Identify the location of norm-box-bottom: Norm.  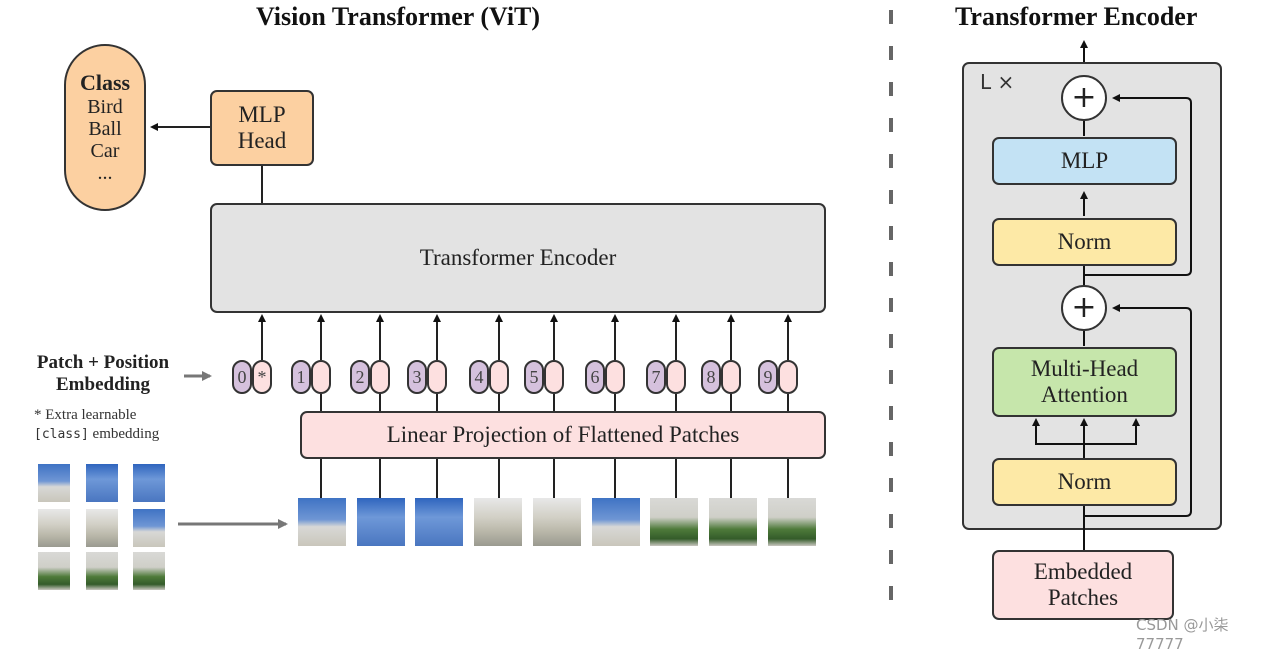
(1084, 482).